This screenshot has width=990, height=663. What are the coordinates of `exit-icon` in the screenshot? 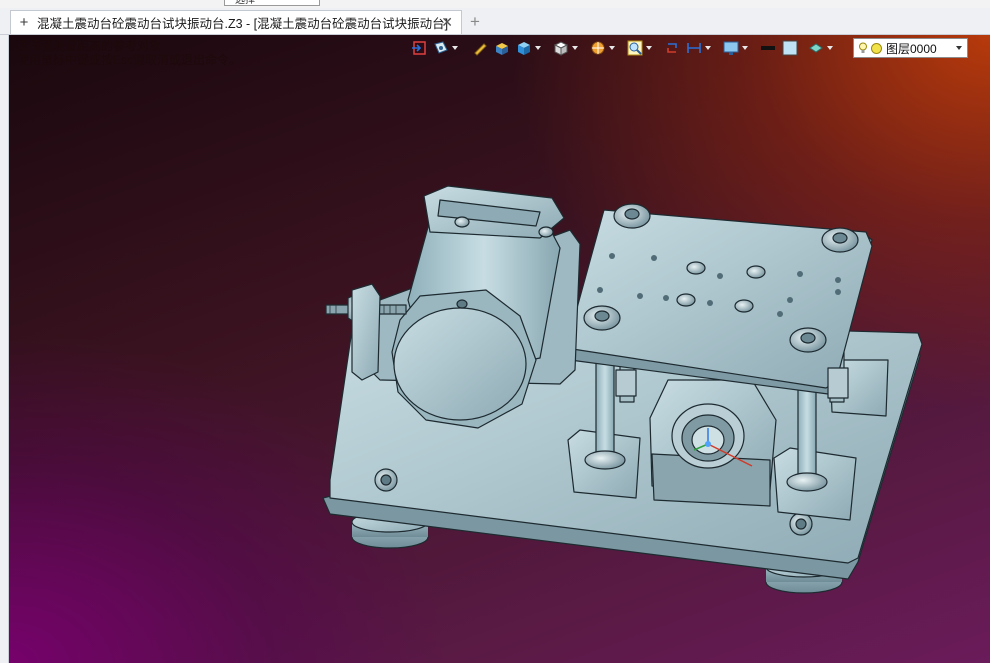 It's located at (419, 48).